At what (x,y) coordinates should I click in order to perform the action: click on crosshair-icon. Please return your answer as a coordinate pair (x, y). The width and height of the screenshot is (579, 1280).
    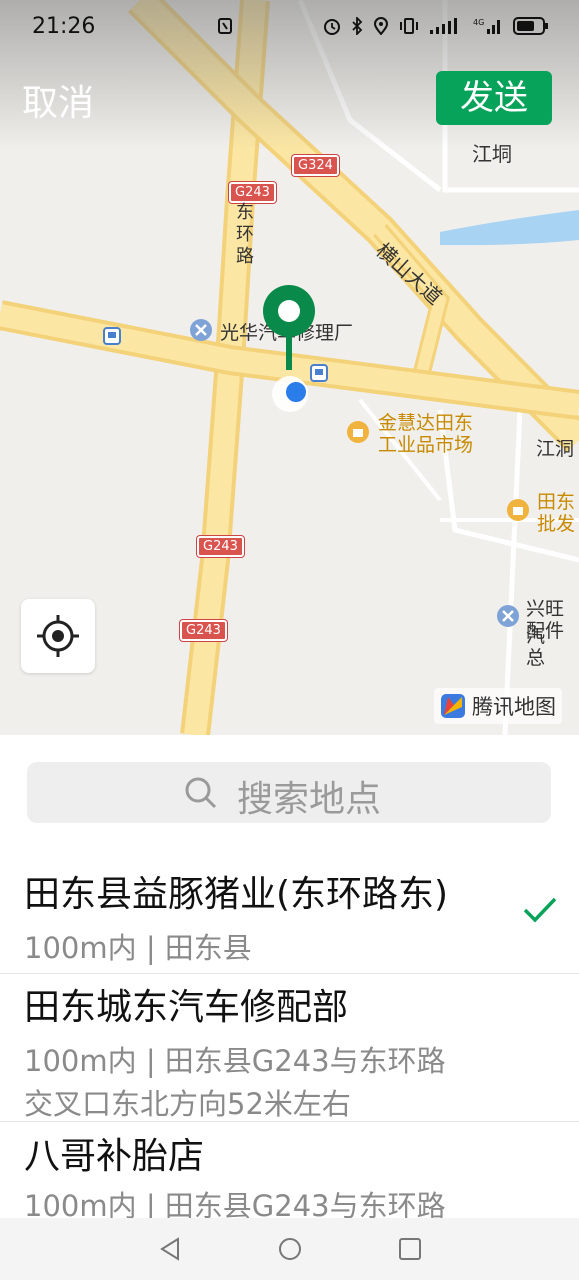
    Looking at the image, I should click on (58, 636).